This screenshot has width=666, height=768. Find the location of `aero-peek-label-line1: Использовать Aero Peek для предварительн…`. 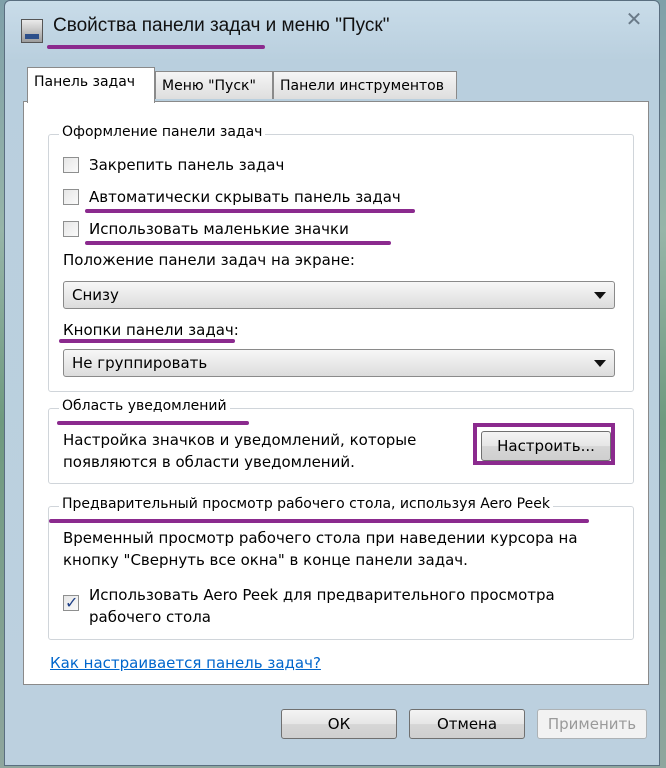

aero-peek-label-line1: Использовать Aero Peek для предварительн… is located at coordinates (322, 595).